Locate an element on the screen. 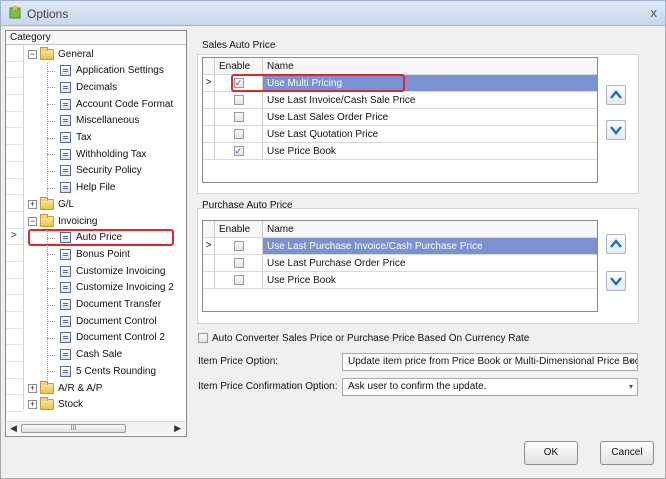  table-row: Use Last Quotation Price is located at coordinates (400, 134).